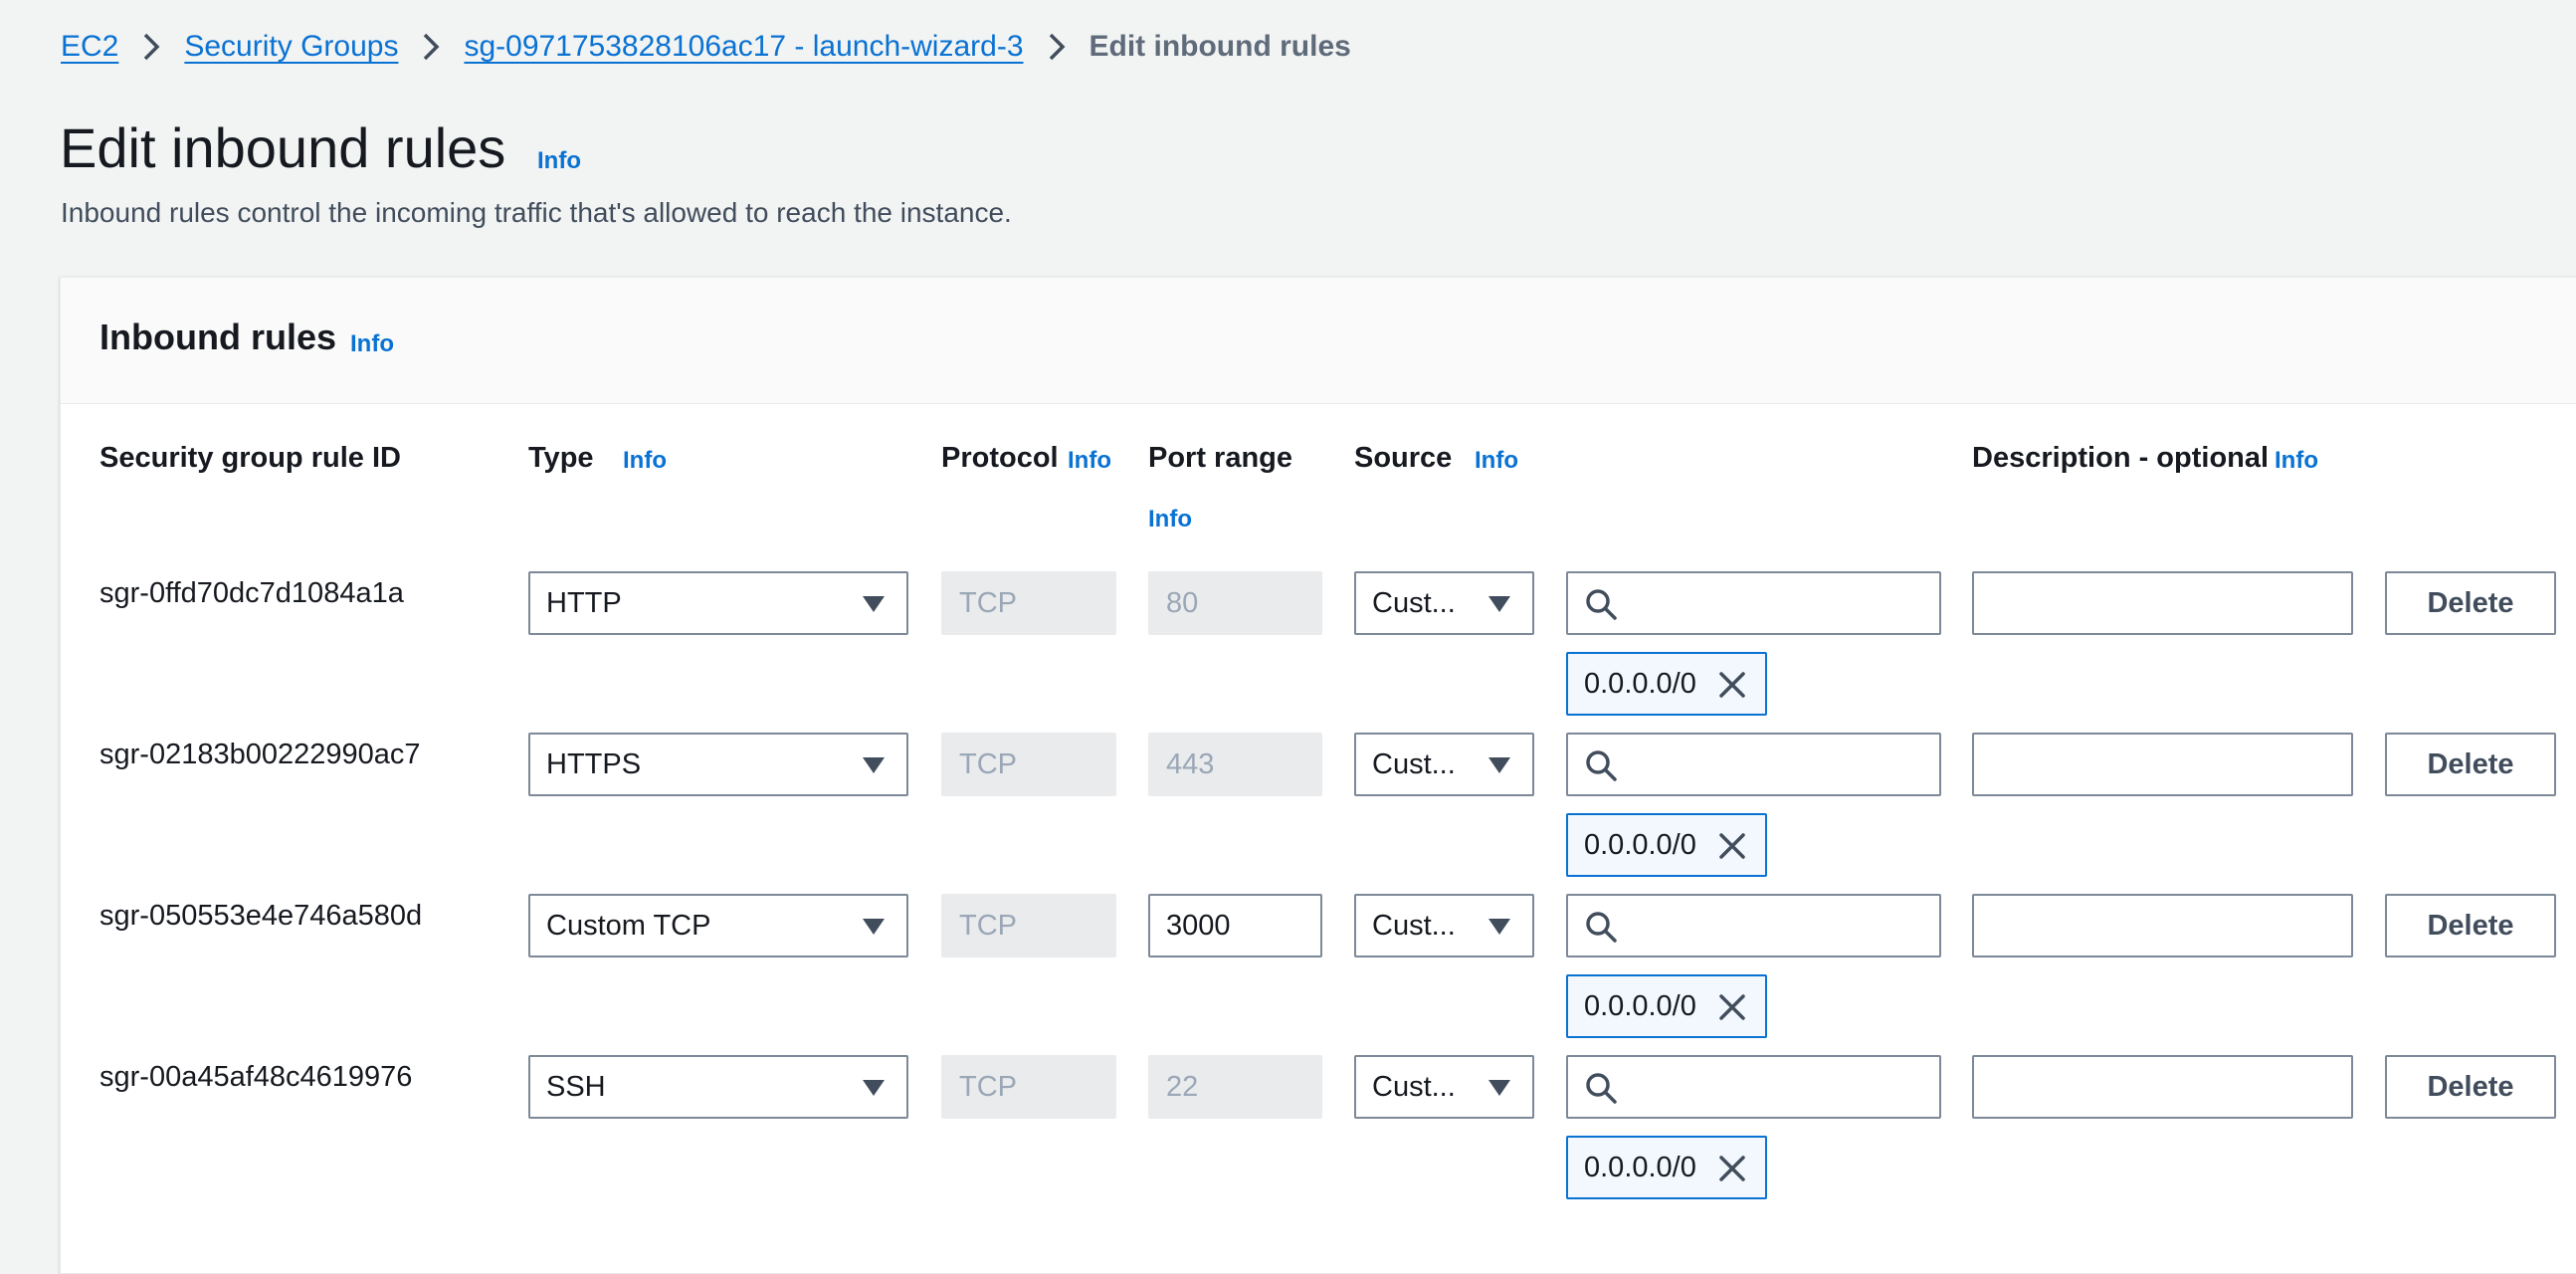 Image resolution: width=2576 pixels, height=1274 pixels. Describe the element at coordinates (1182, 602) in the screenshot. I see `port-range-value: 80` at that location.